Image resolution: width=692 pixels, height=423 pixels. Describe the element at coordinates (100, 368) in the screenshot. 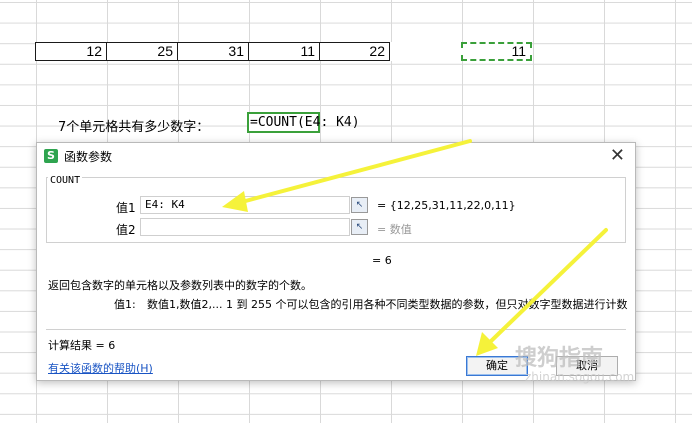

I see `help-link: 有关该函数的帮助(H)` at that location.